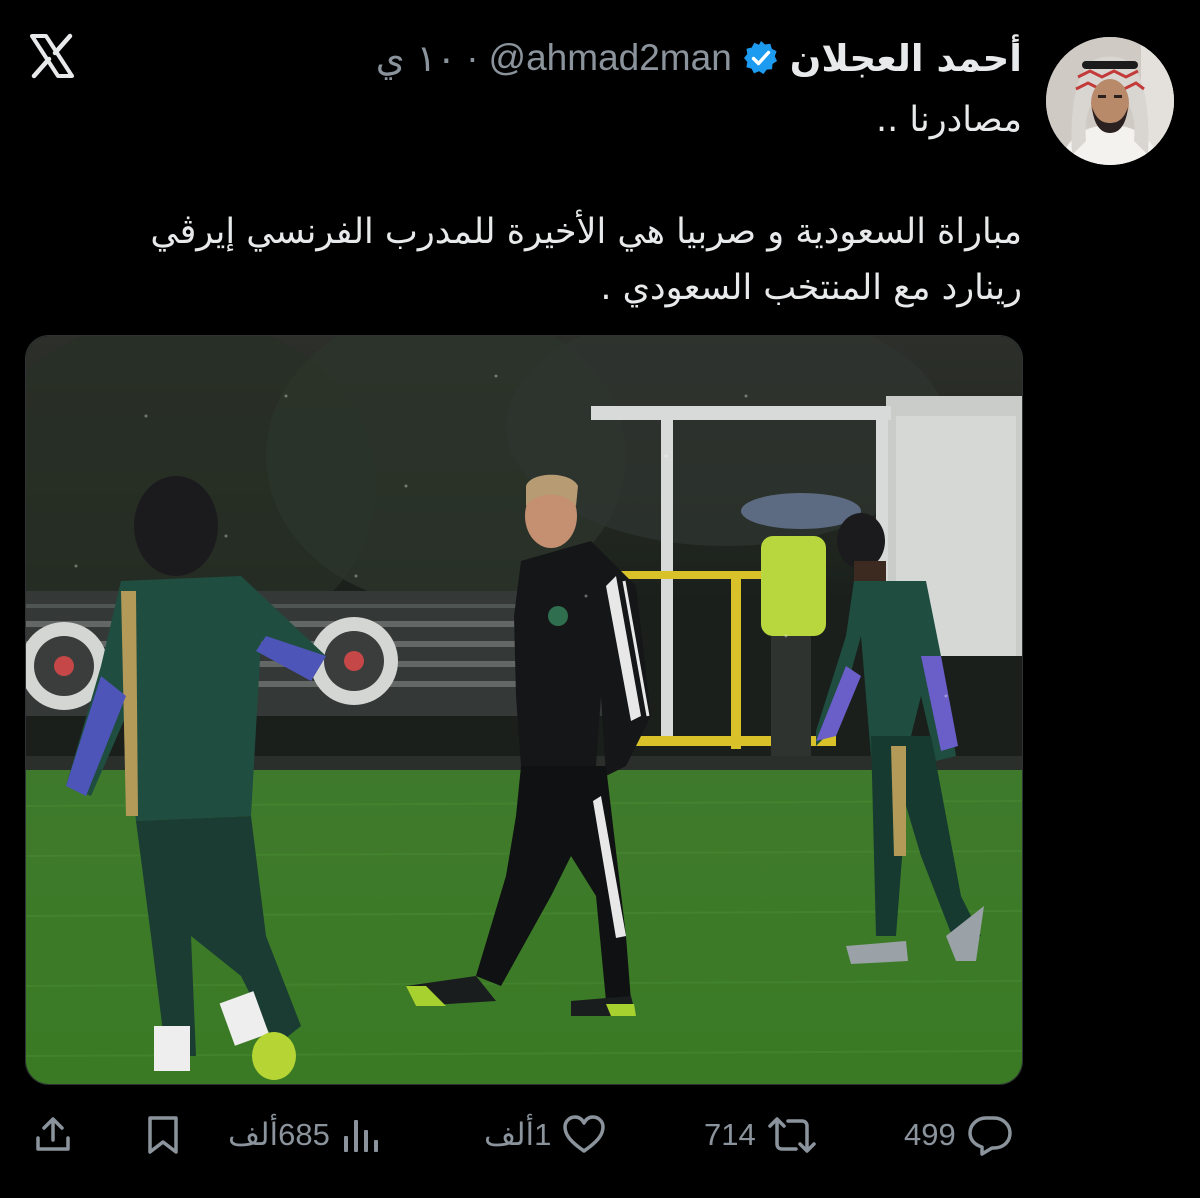 This screenshot has width=1200, height=1198. Describe the element at coordinates (730, 1134) in the screenshot. I see `reposts-count: 714` at that location.